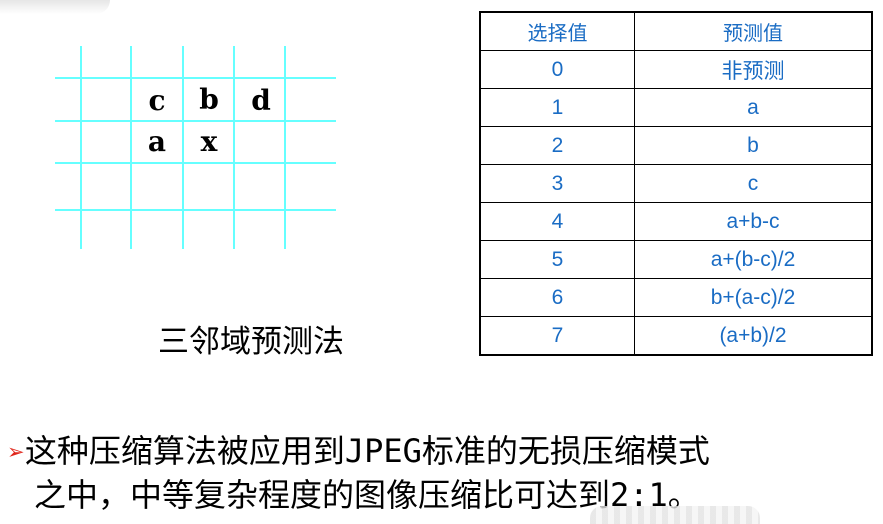  I want to click on footer-decoration, so click(675, 515).